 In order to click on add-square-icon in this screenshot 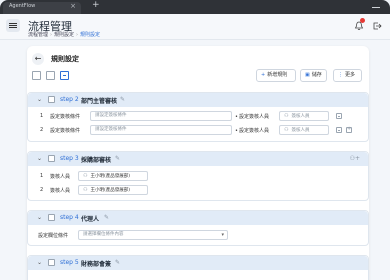, I will do `click(50, 75)`.